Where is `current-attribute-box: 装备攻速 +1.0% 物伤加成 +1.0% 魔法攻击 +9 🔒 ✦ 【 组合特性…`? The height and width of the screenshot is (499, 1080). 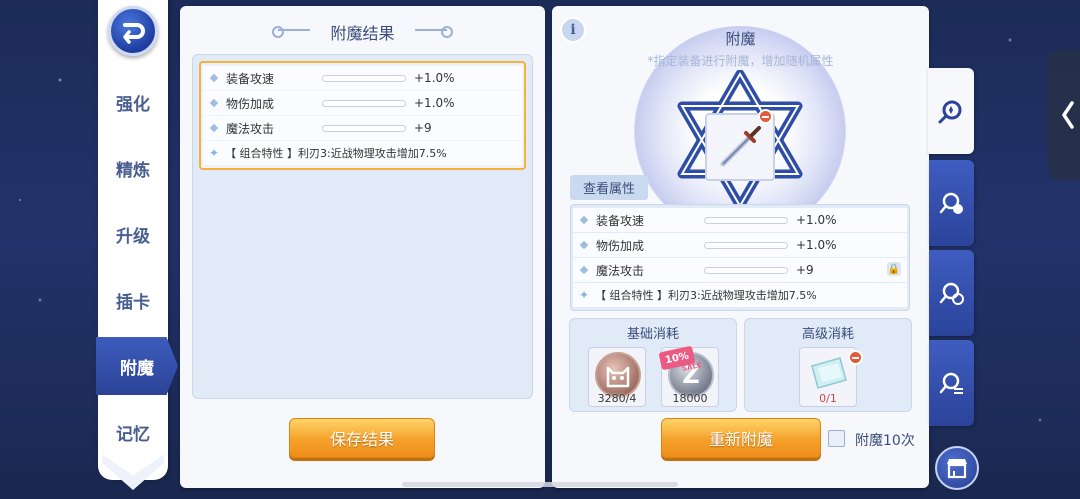 current-attribute-box: 装备攻速 +1.0% 物伤加成 +1.0% 魔法攻击 +9 🔒 ✦ 【 组合特性… is located at coordinates (740, 257).